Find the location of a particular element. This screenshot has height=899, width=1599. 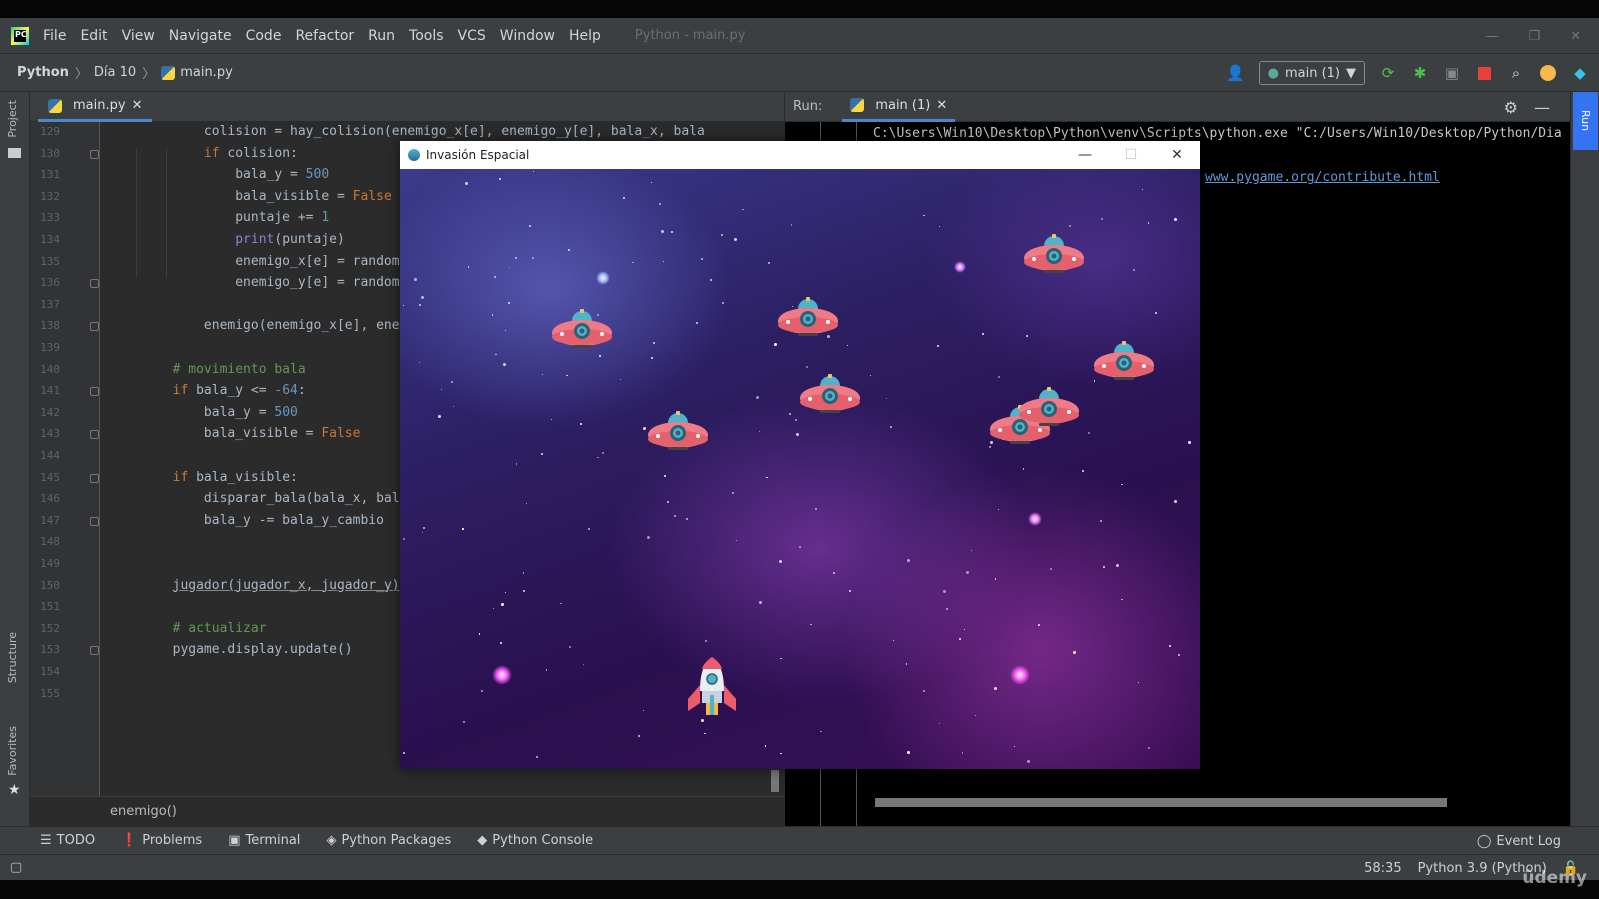

hide-panel-icon: — is located at coordinates (1542, 107).